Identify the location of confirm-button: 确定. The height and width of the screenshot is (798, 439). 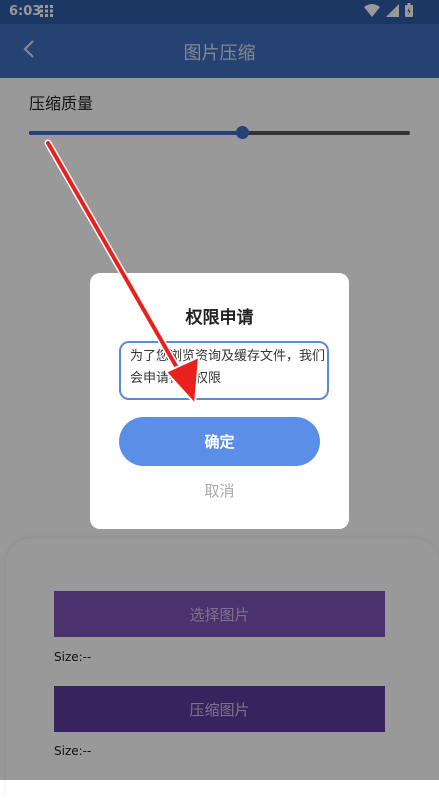
(219, 441).